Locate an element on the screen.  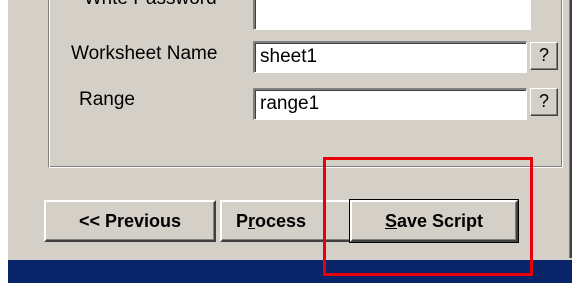
save-script-button-accelerator: S is located at coordinates (390, 221).